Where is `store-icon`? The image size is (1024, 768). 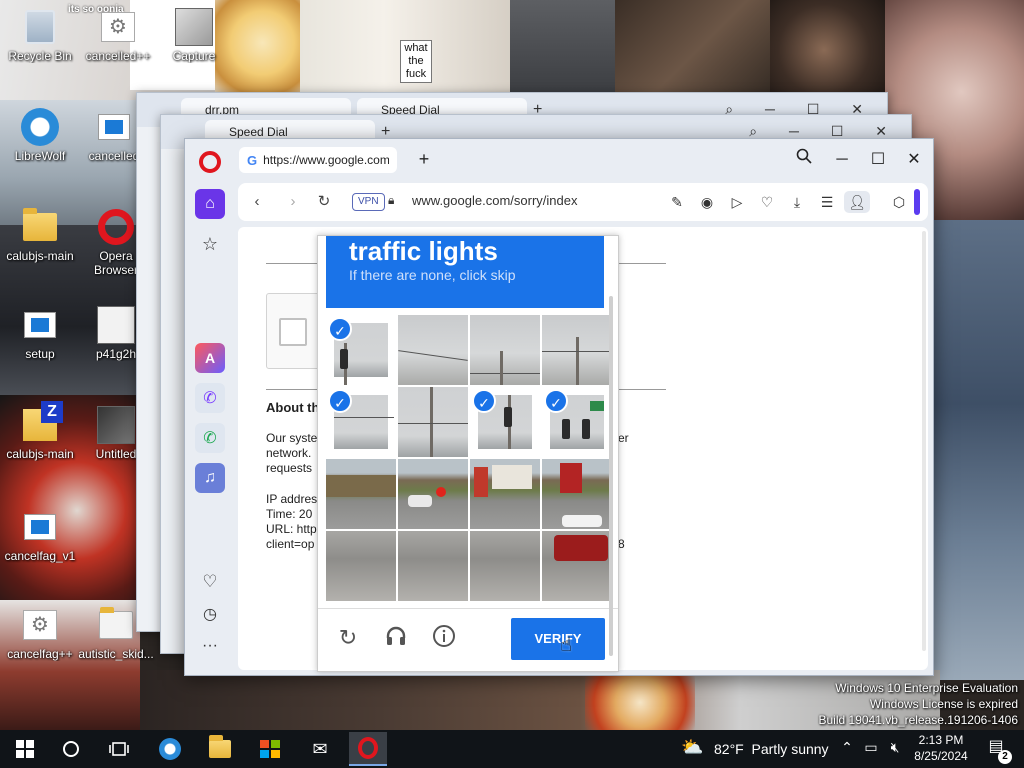
store-icon is located at coordinates (270, 749).